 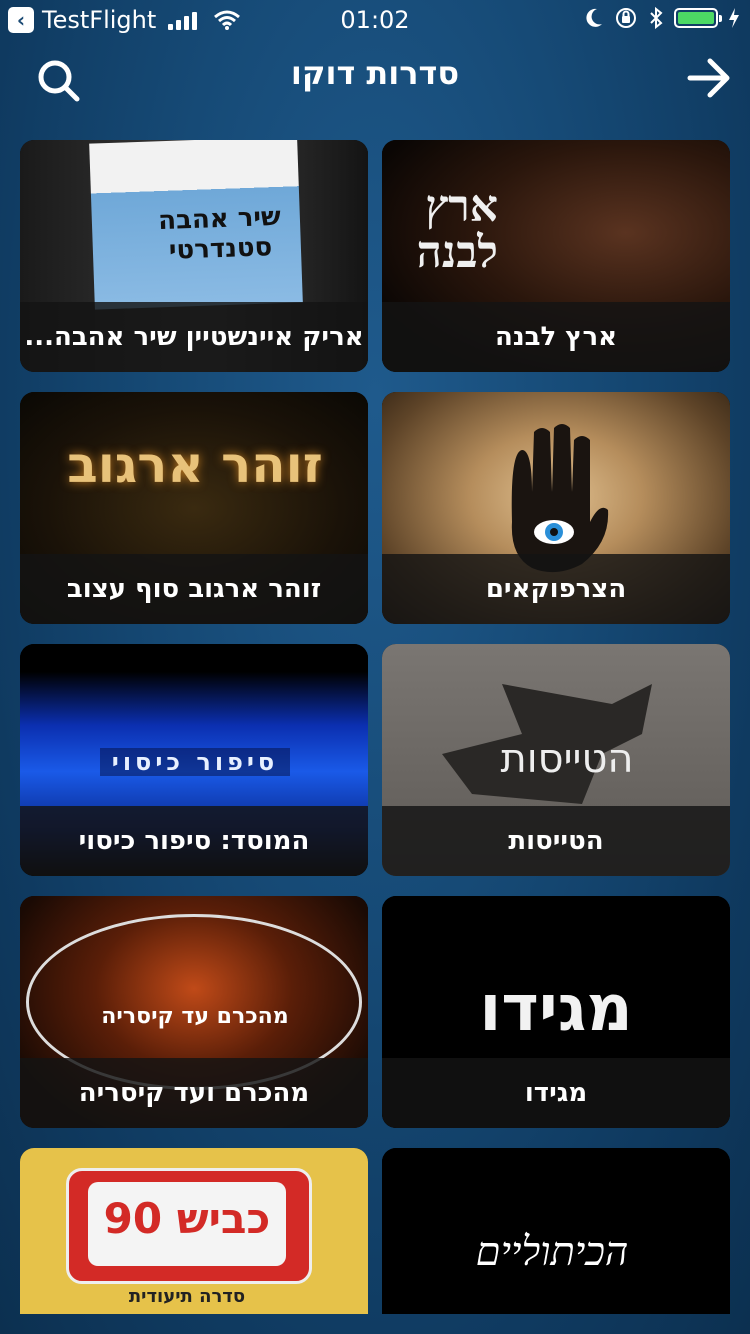 What do you see at coordinates (556, 841) in the screenshot?
I see `series-title: הטייסות` at bounding box center [556, 841].